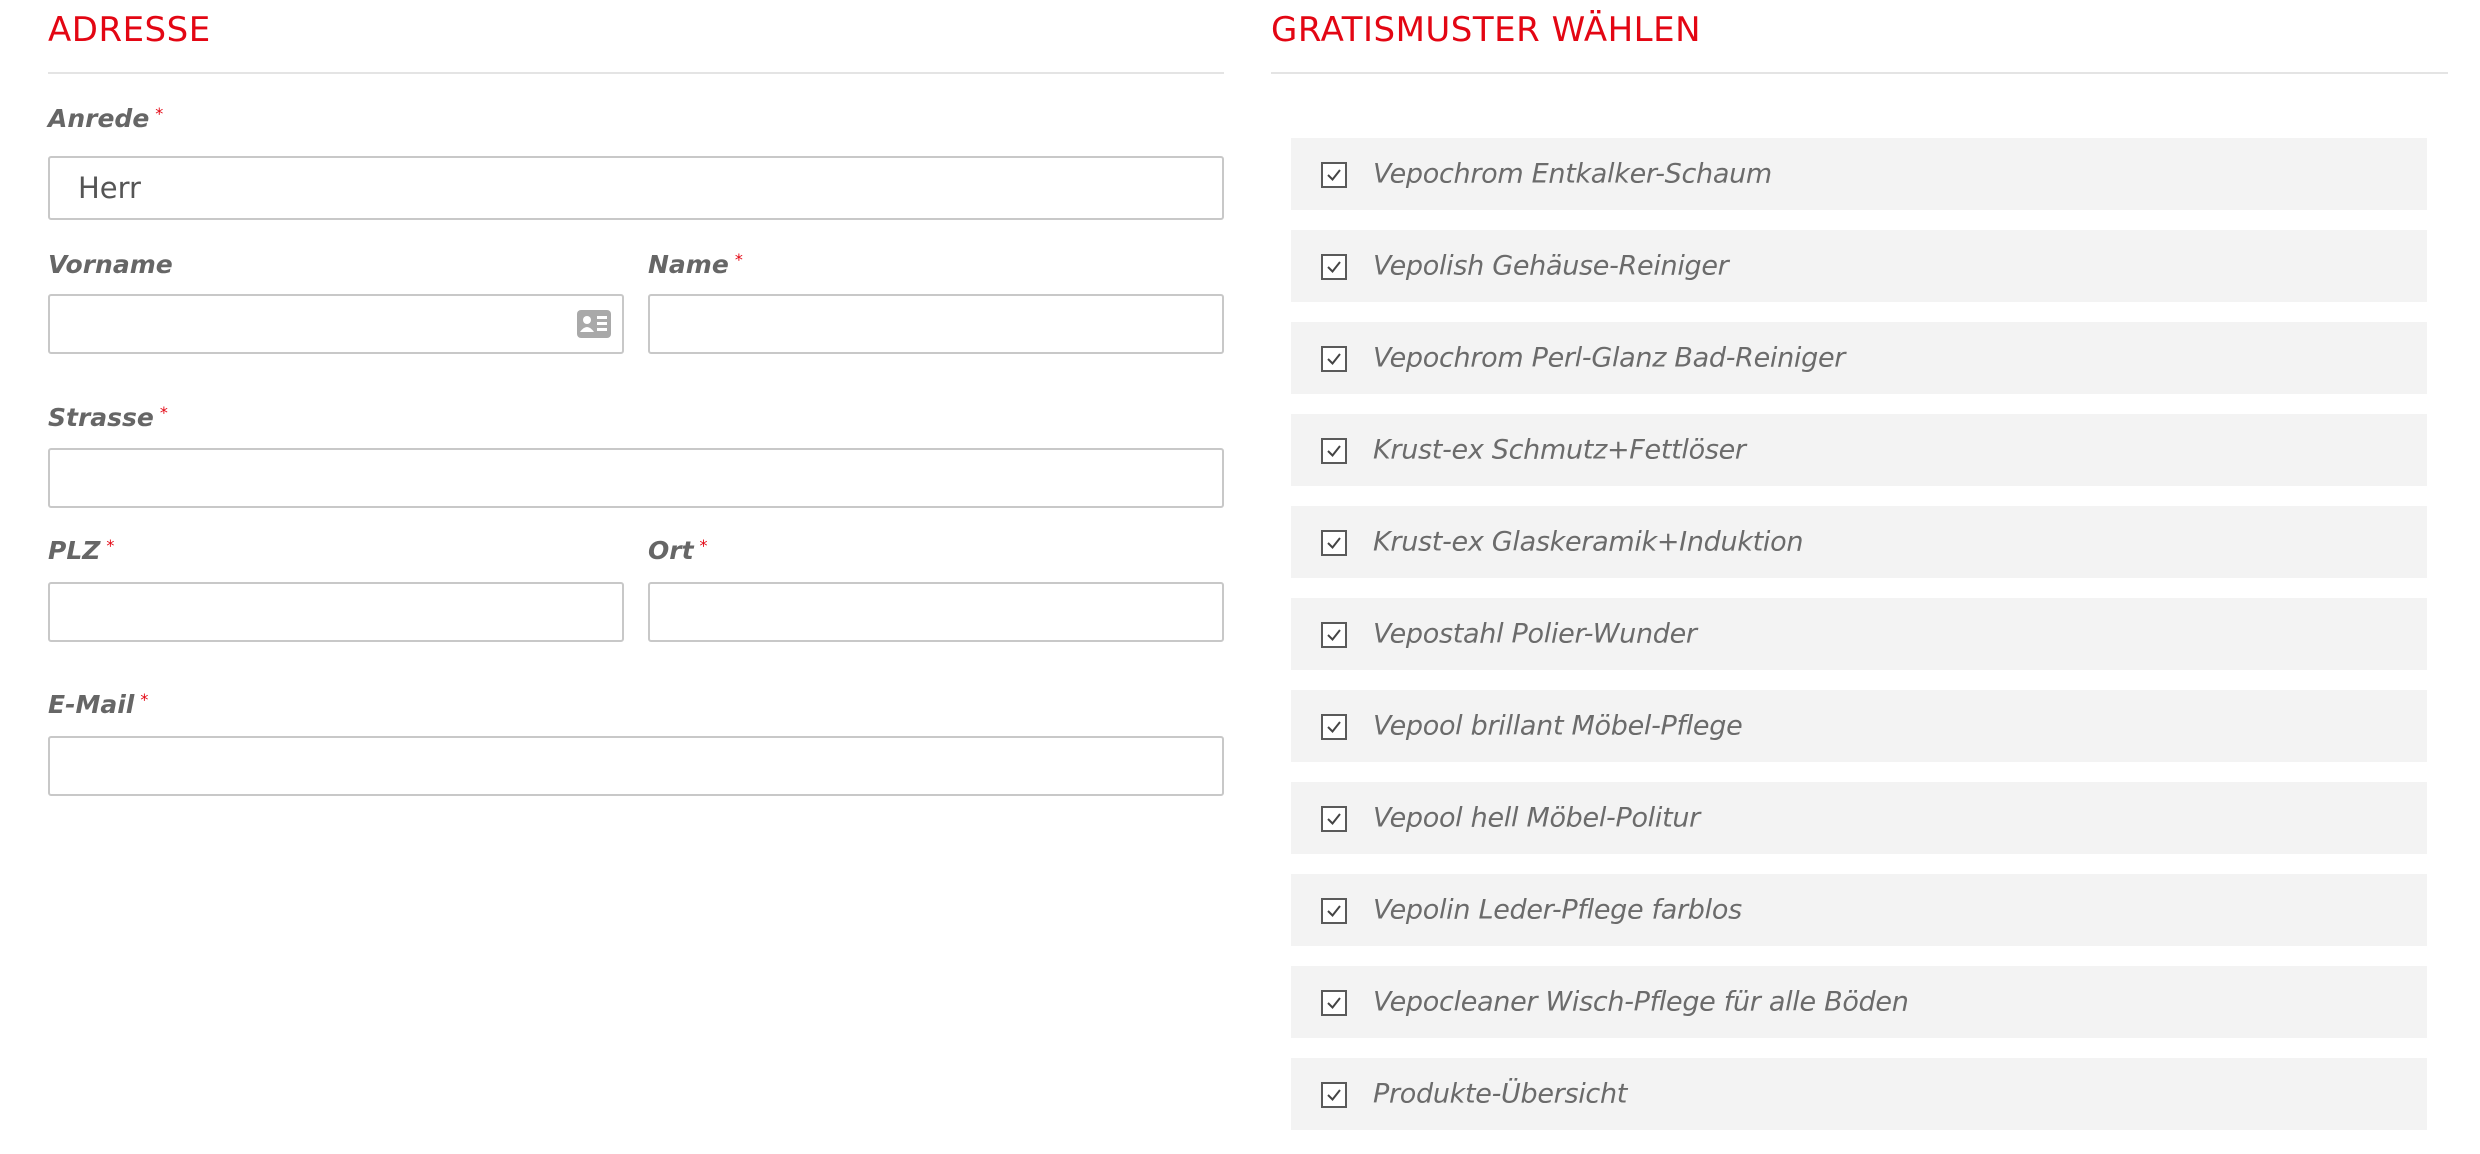 This screenshot has width=2480, height=1154. I want to click on last-name-label: Name *, so click(695, 264).